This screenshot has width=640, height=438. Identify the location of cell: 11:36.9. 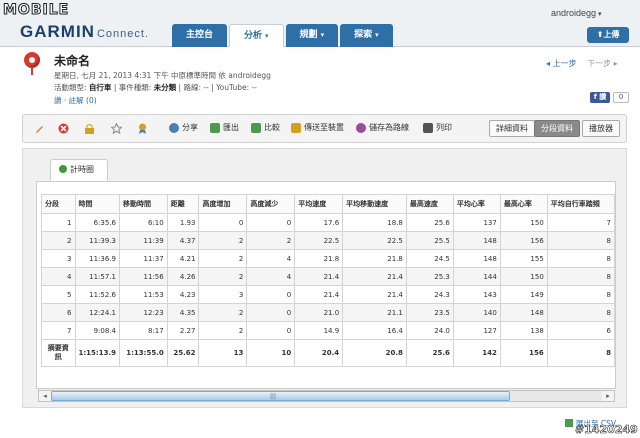
(97, 258).